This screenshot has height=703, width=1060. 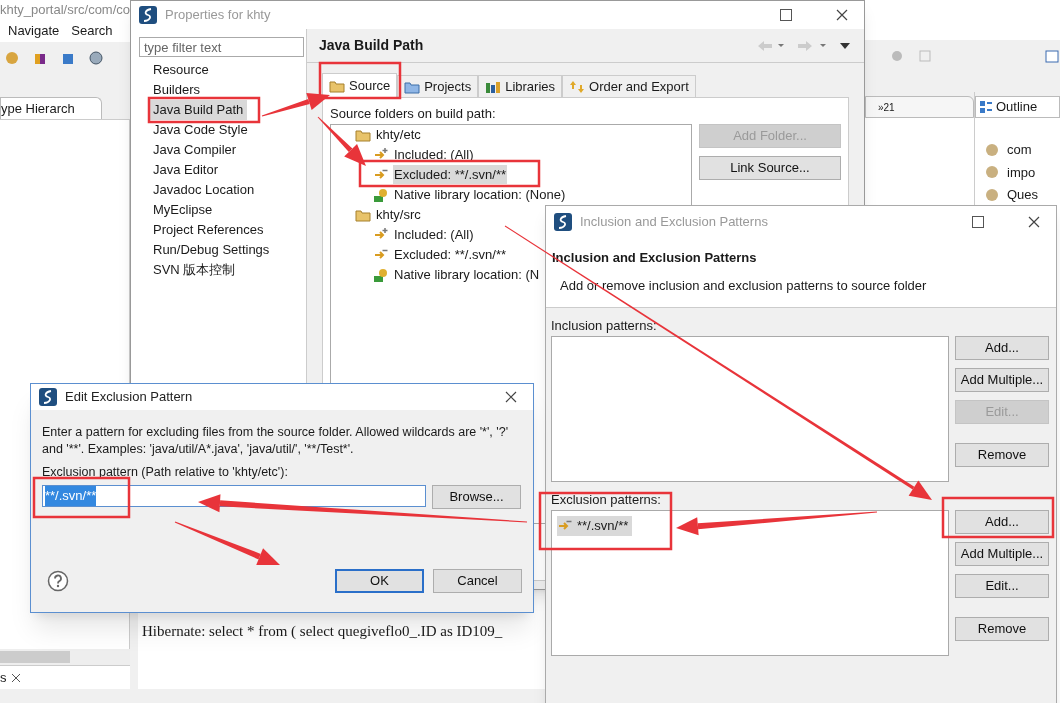 What do you see at coordinates (96, 58) in the screenshot?
I see `globe-icon` at bounding box center [96, 58].